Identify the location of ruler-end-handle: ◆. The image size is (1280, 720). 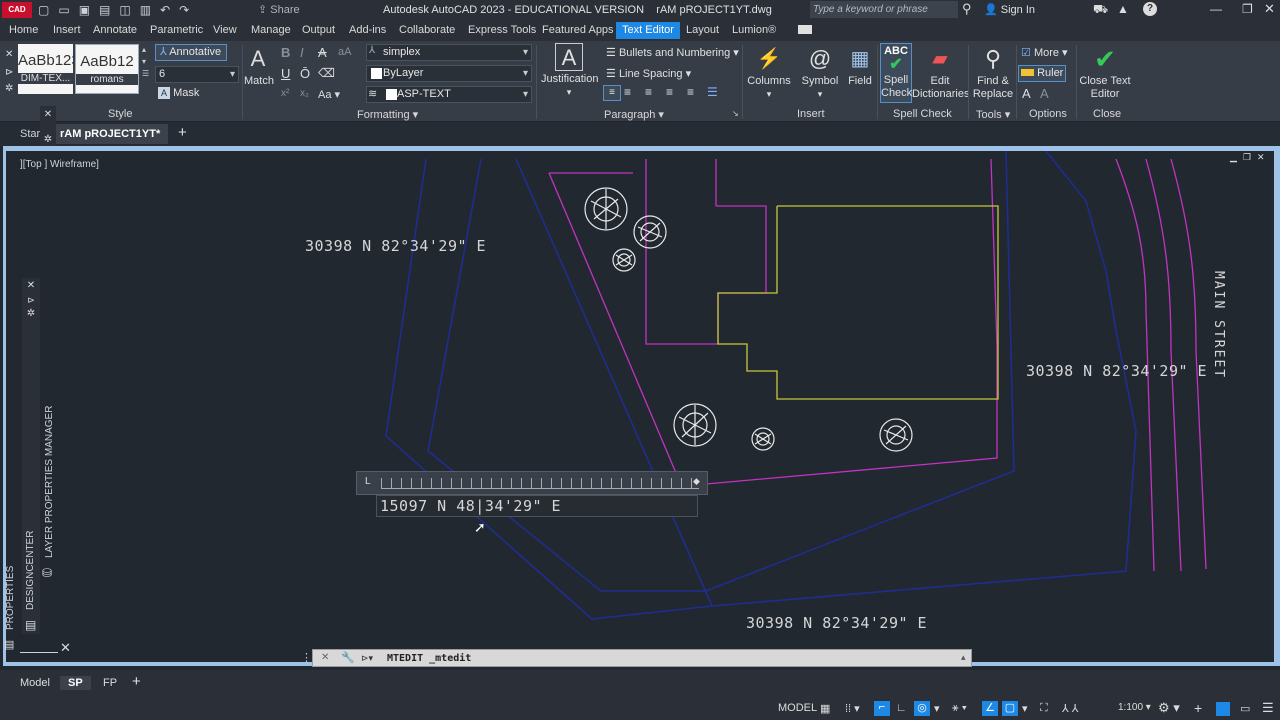
(696, 481).